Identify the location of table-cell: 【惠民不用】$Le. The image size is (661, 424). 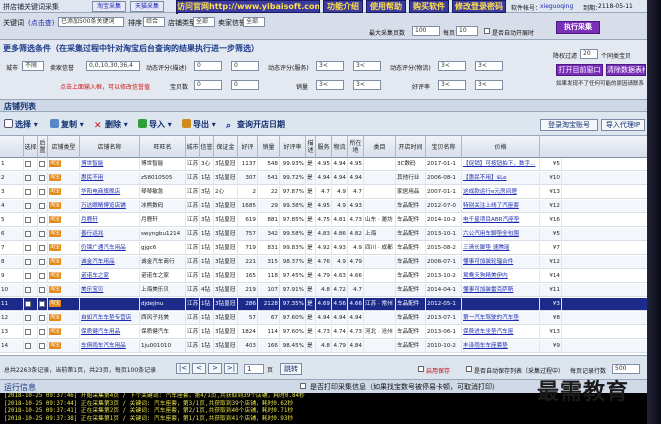
(501, 178).